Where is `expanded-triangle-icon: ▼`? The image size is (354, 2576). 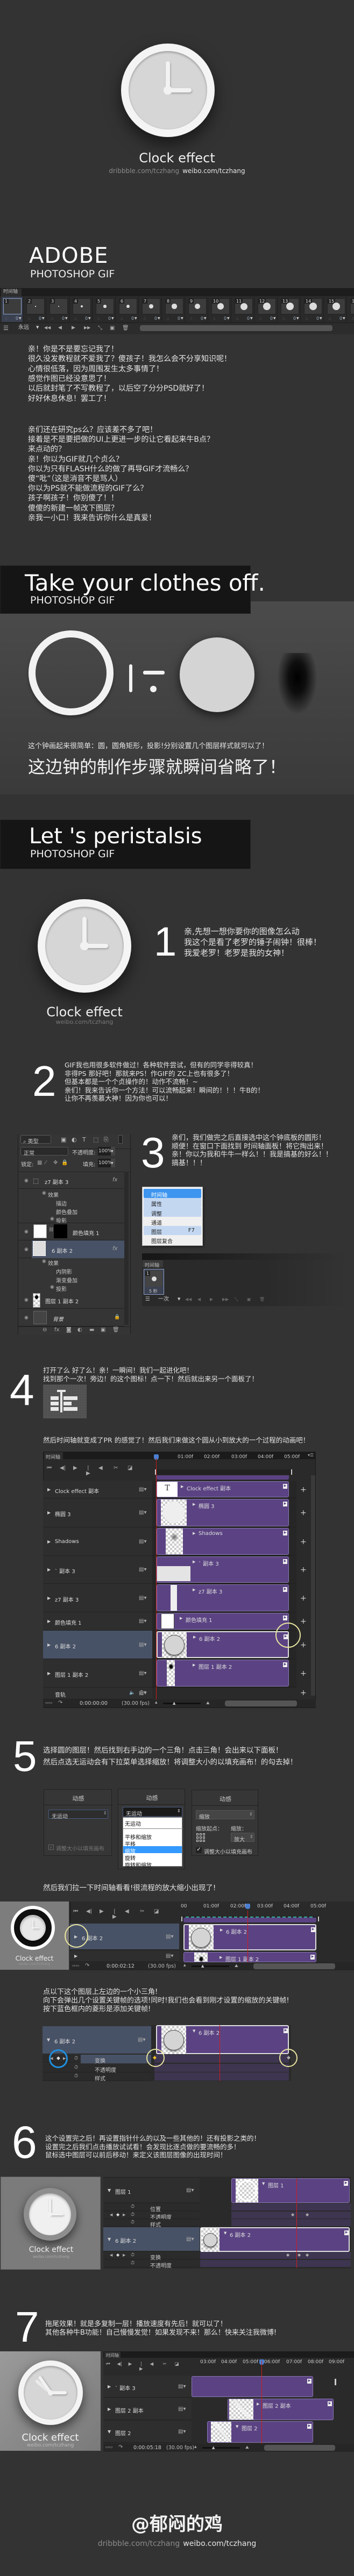 expanded-triangle-icon: ▼ is located at coordinates (48, 2039).